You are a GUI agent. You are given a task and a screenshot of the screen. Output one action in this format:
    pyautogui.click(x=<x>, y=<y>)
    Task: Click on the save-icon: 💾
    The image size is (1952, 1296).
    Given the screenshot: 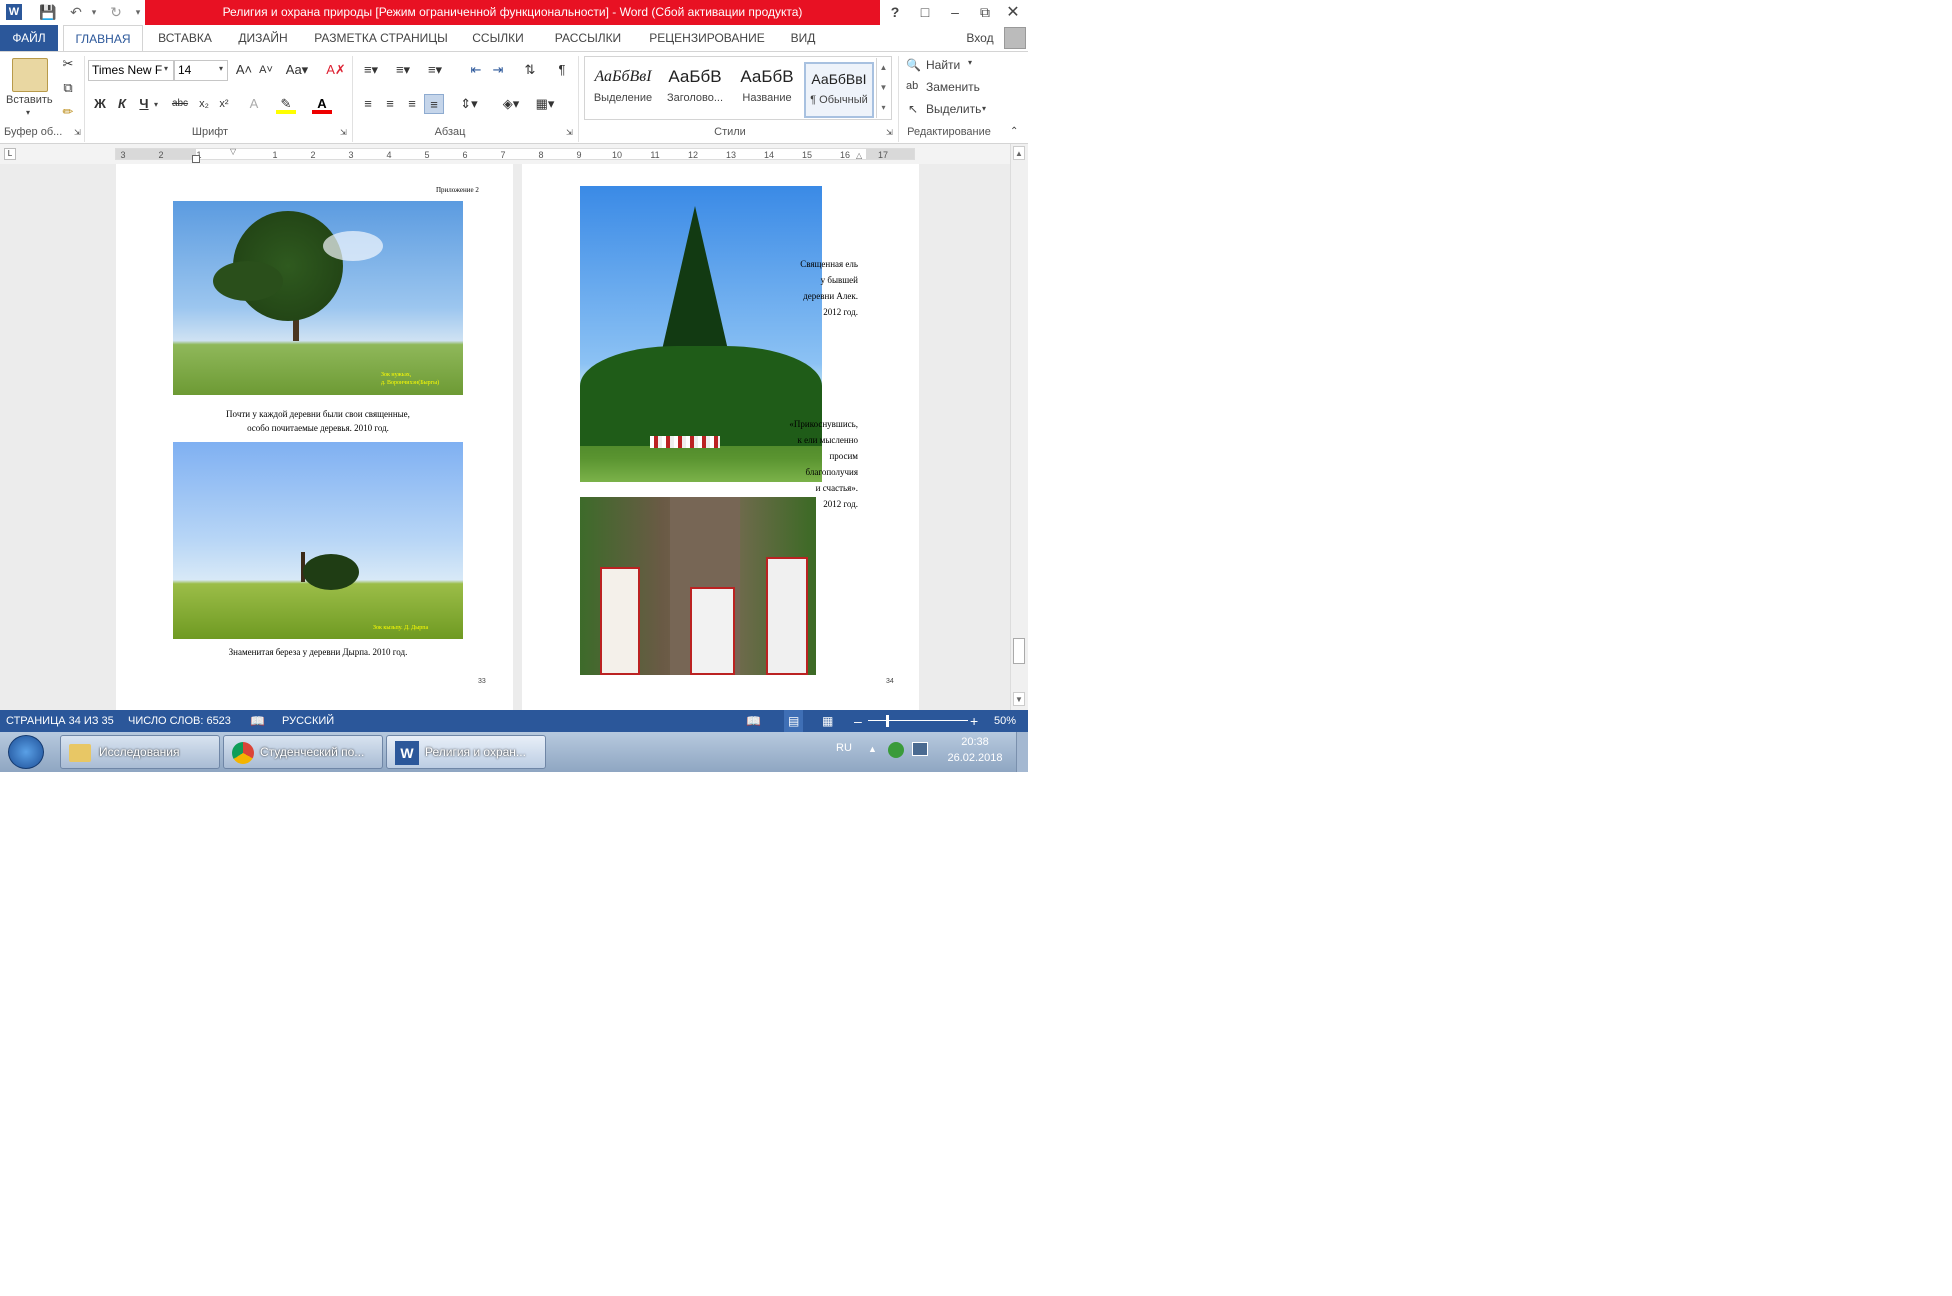 What is the action you would take?
    pyautogui.click(x=48, y=12)
    